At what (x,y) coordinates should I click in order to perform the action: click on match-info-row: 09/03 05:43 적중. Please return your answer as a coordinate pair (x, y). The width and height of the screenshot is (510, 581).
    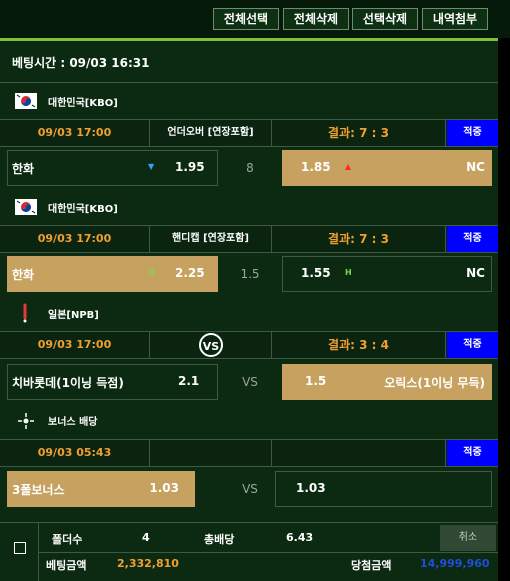
    Looking at the image, I should click on (249, 453).